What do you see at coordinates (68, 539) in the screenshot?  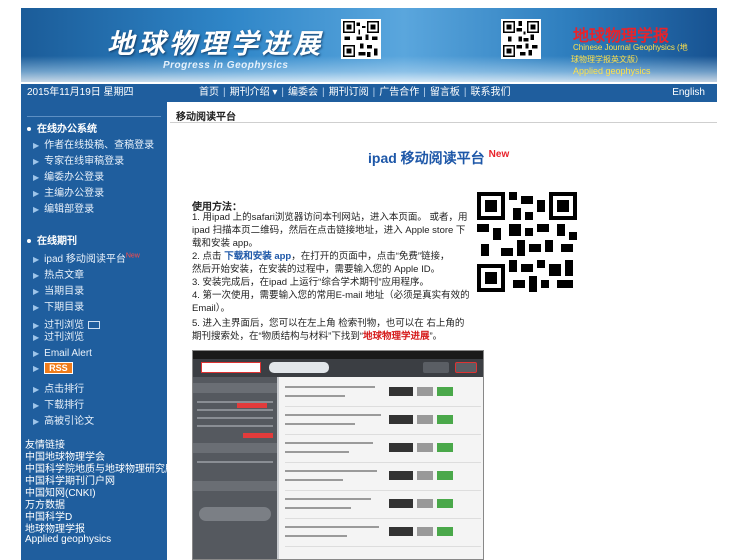 I see `friend-link: Applied geophysics` at bounding box center [68, 539].